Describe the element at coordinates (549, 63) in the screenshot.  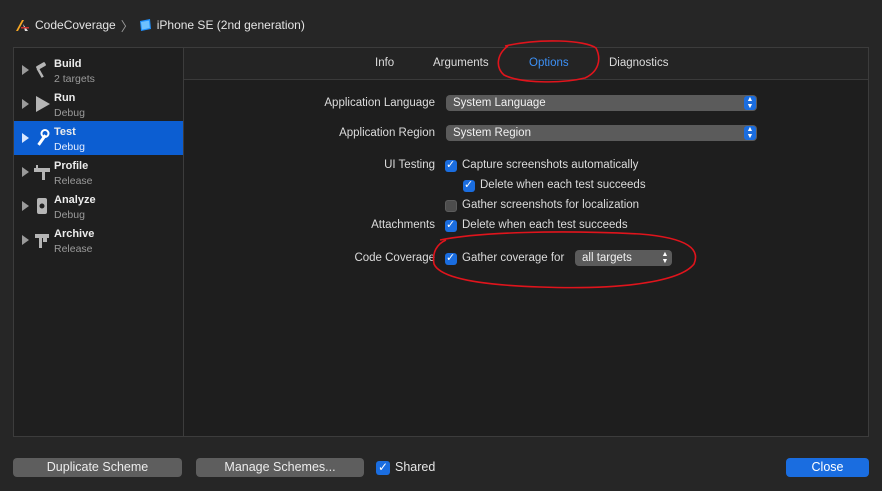
I see `tab-options: Options` at that location.